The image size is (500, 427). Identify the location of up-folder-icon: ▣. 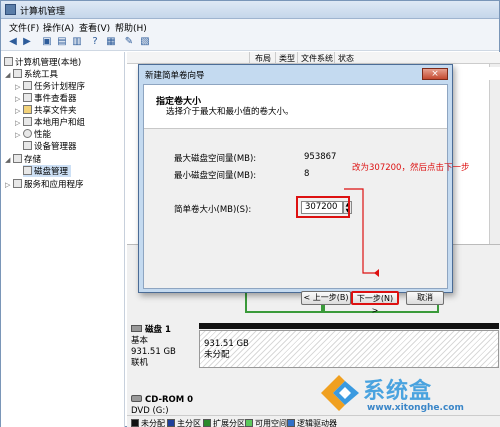
(47, 42).